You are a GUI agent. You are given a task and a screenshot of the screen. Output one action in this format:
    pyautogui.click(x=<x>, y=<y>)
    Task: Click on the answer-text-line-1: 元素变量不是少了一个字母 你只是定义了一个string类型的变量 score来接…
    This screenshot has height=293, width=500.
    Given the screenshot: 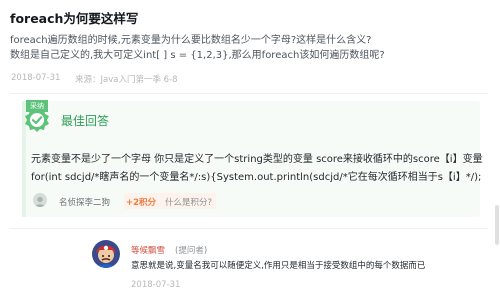 What is the action you would take?
    pyautogui.click(x=257, y=159)
    